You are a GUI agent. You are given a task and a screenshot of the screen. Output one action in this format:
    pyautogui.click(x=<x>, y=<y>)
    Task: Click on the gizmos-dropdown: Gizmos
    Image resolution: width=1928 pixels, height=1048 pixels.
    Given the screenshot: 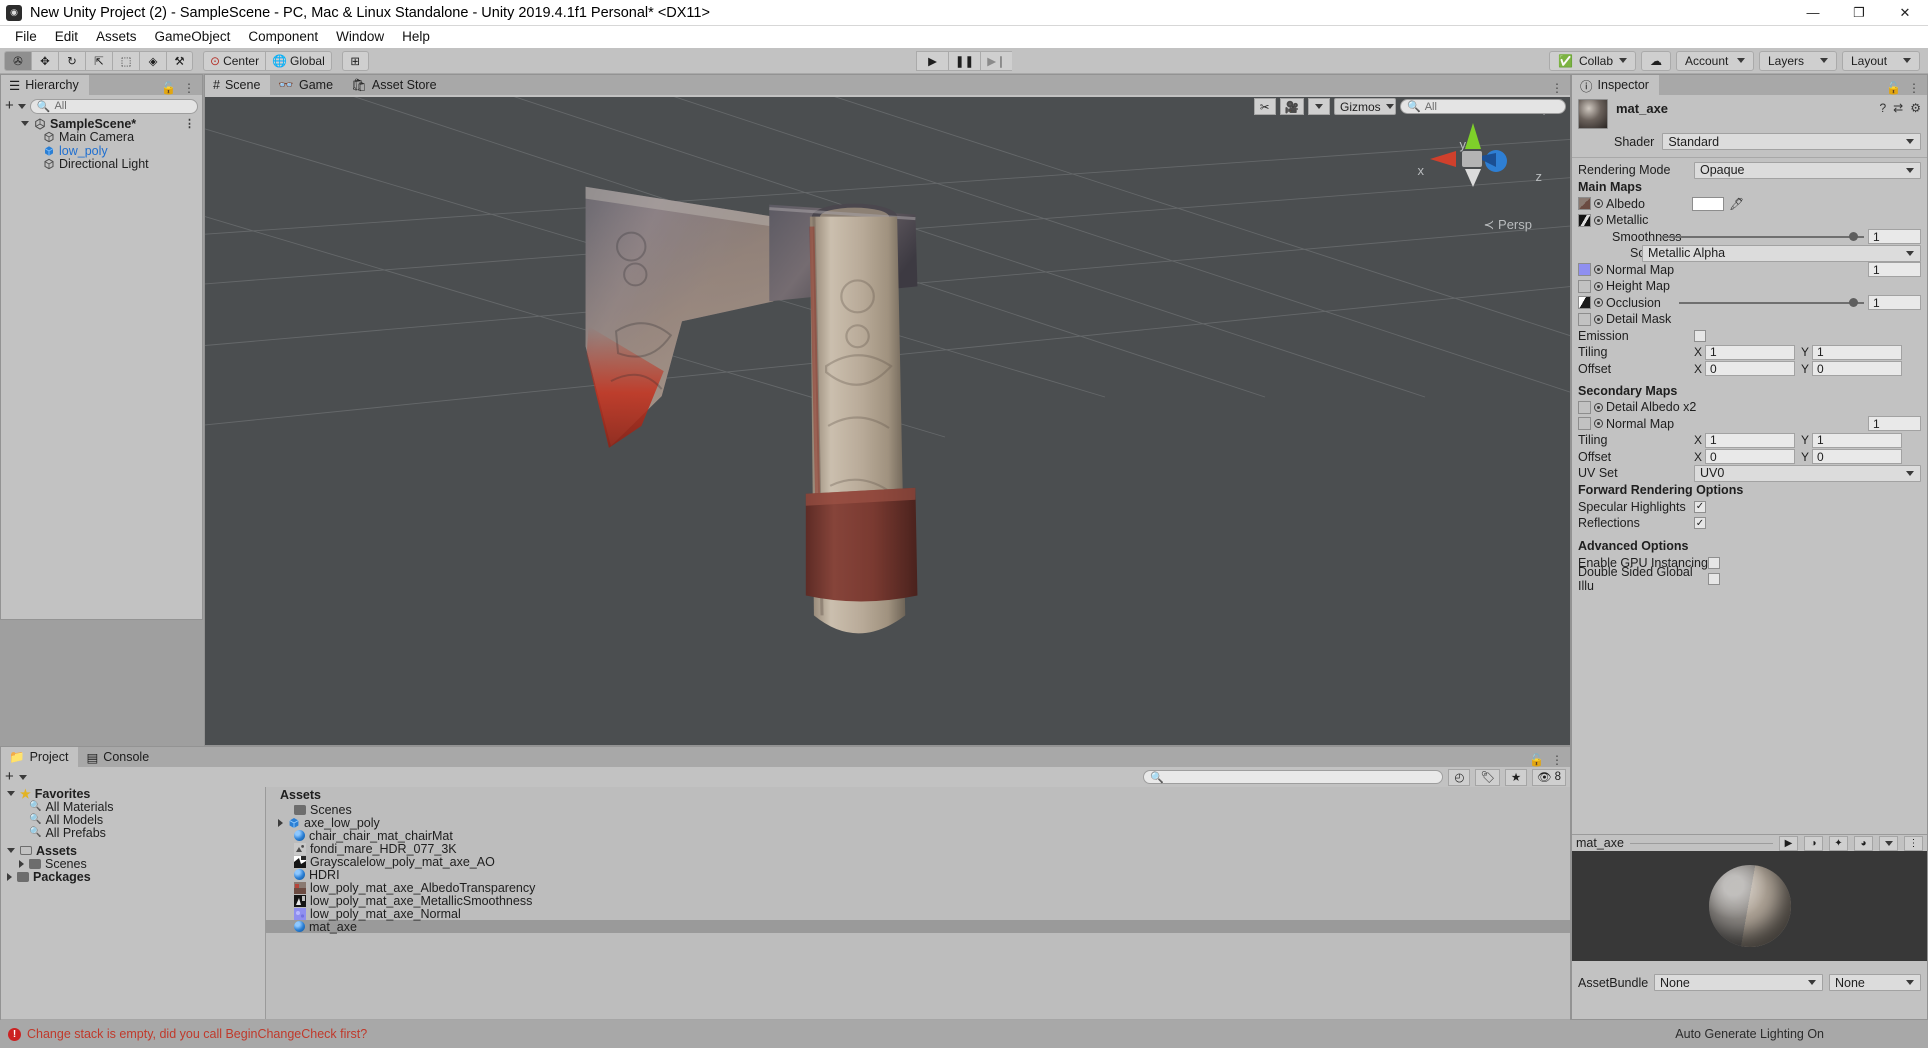 What is the action you would take?
    pyautogui.click(x=1365, y=106)
    